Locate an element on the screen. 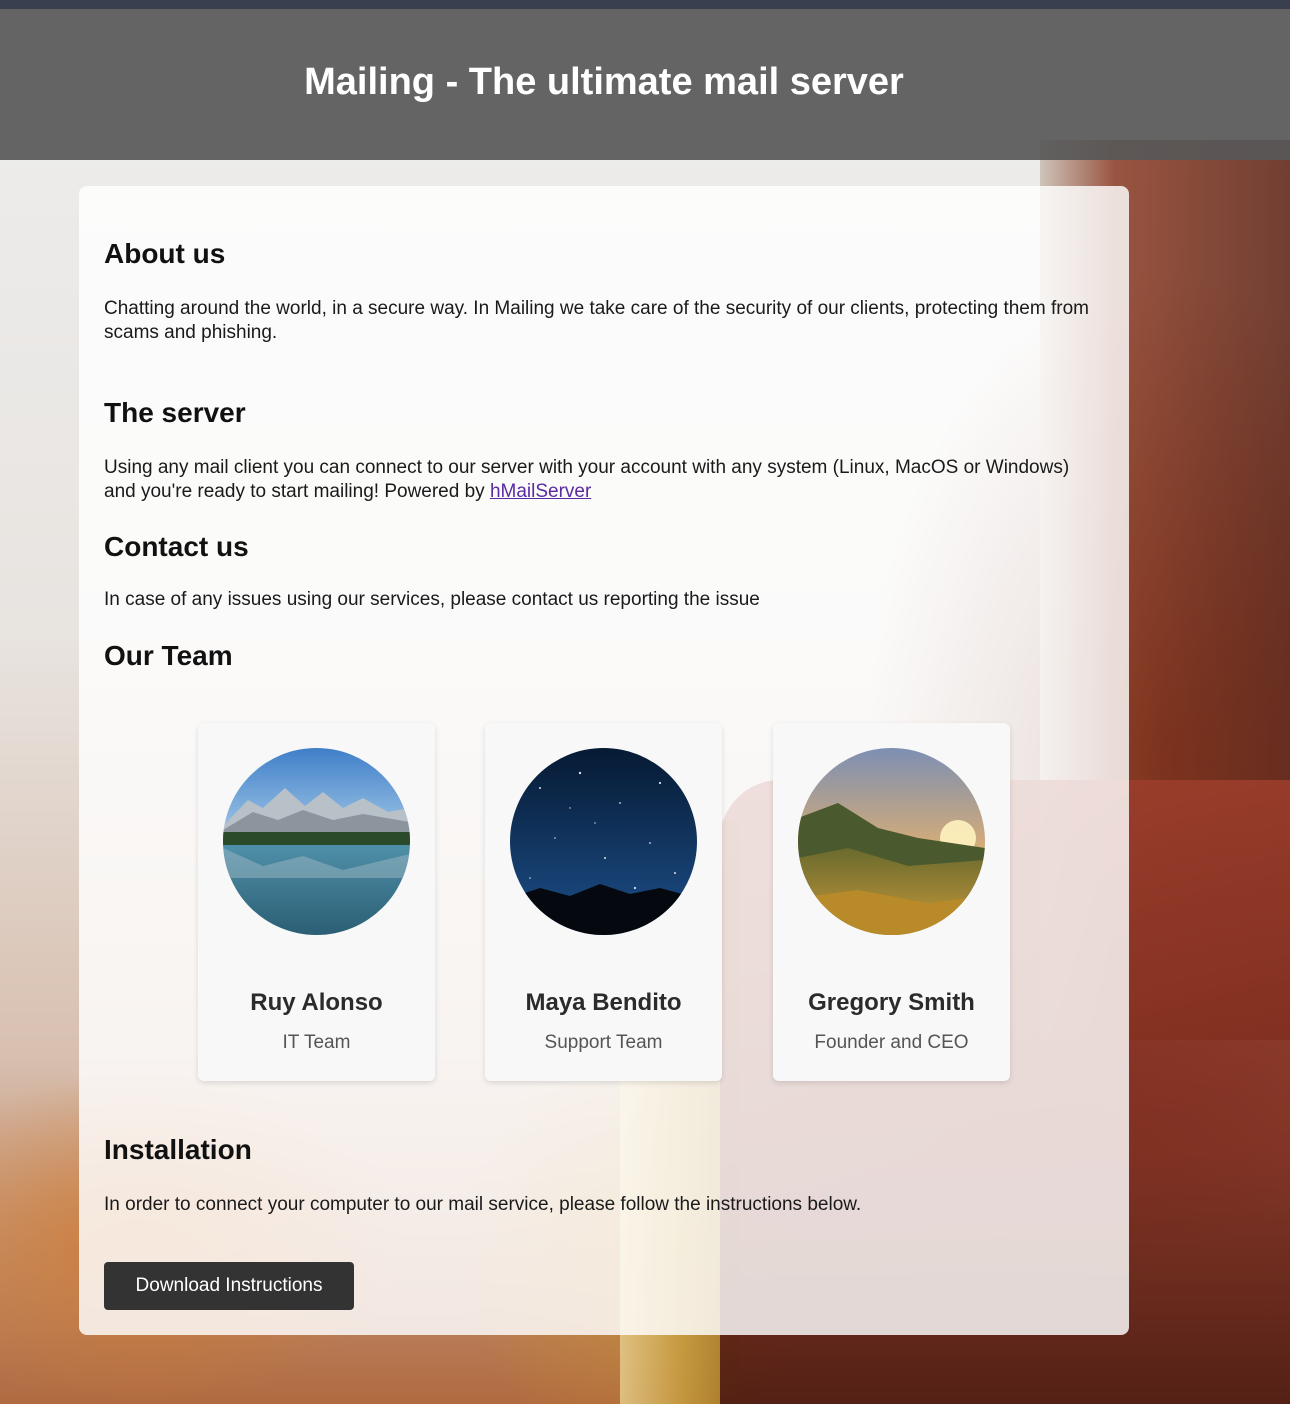  site-header: Mailing - The ultimate mail server is located at coordinates (645, 84).